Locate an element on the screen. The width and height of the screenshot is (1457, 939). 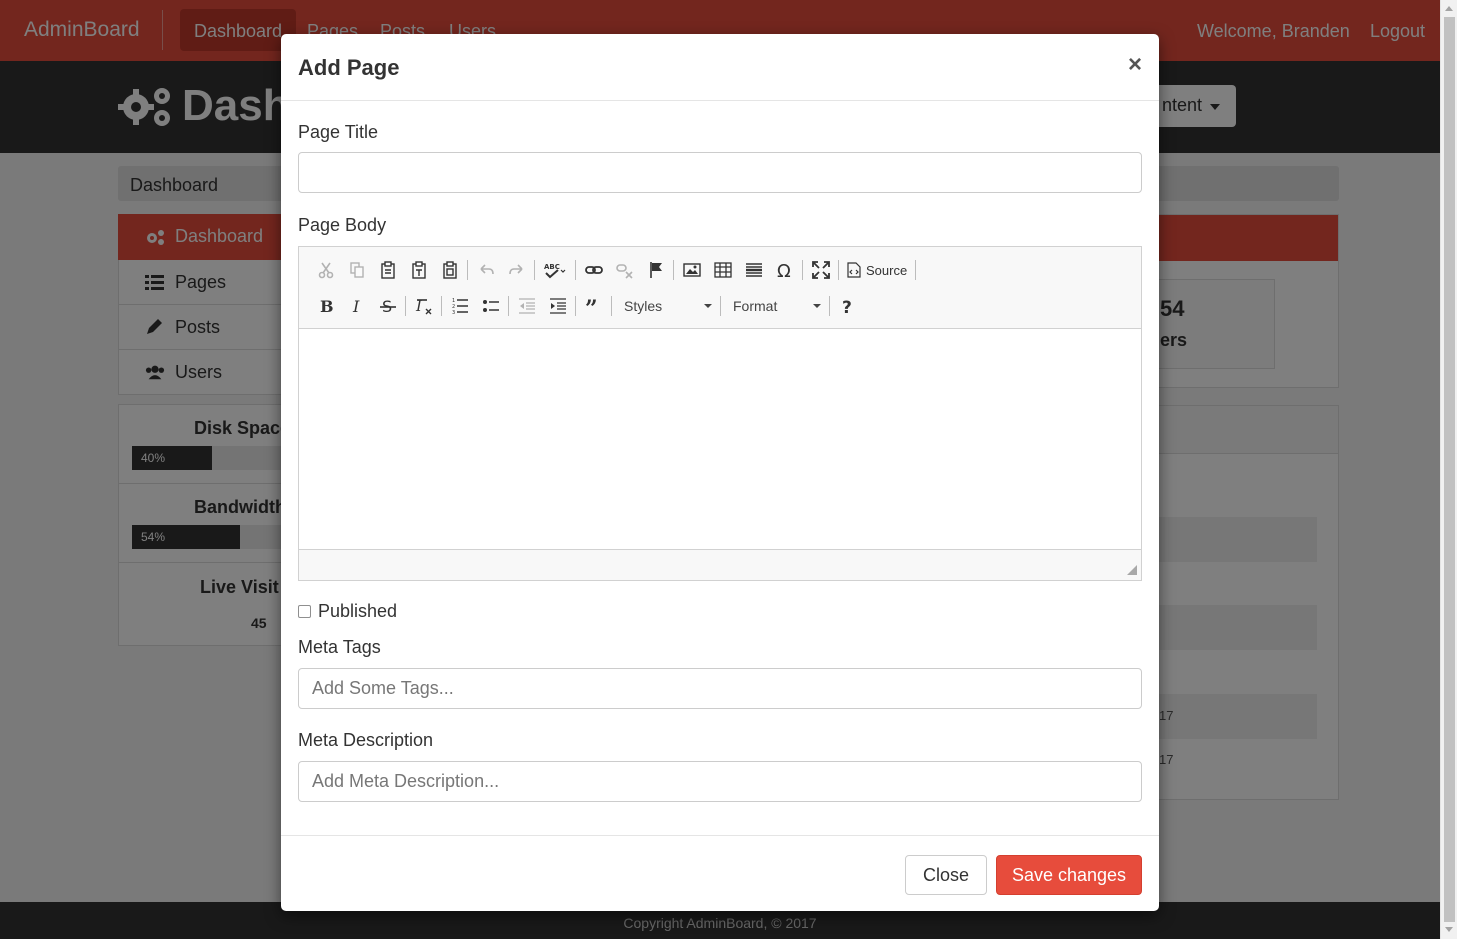
help-icon: ? is located at coordinates (847, 306).